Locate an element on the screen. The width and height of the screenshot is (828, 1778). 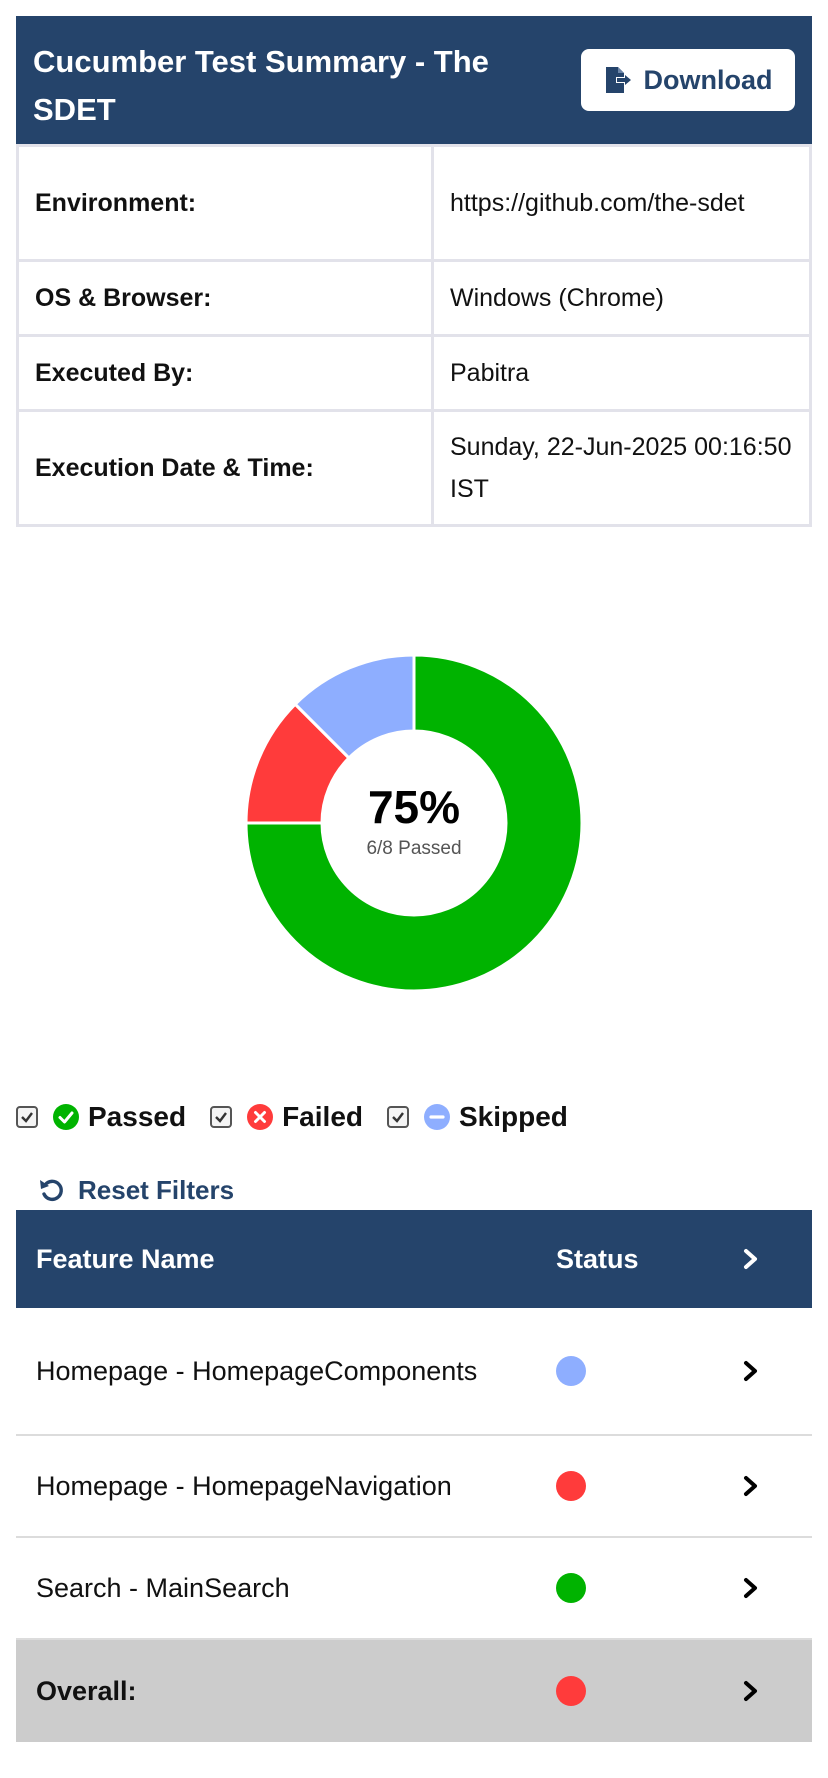
pass-count: 6/8 Passed is located at coordinates (414, 848).